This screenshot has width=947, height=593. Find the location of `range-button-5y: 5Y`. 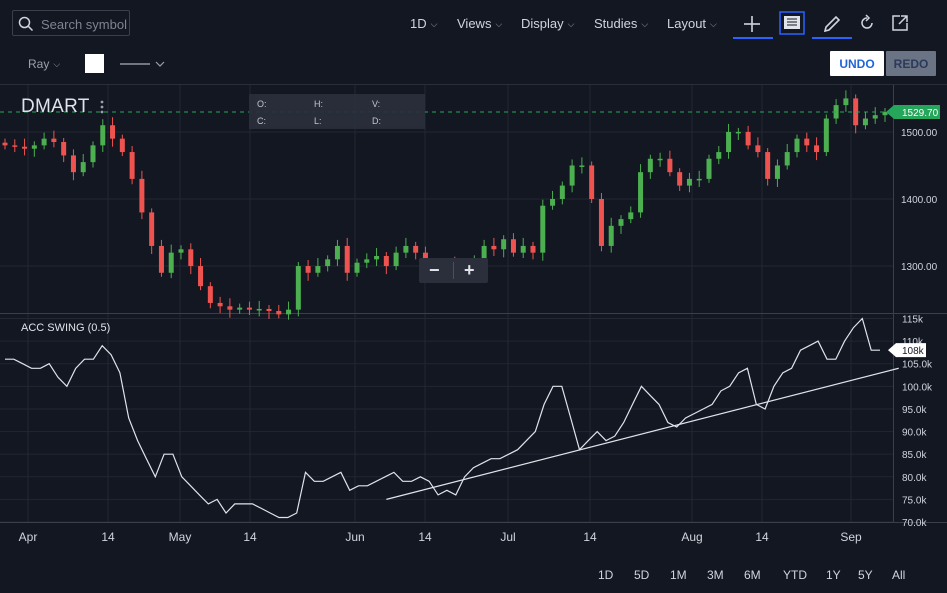

range-button-5y: 5Y is located at coordinates (865, 575).